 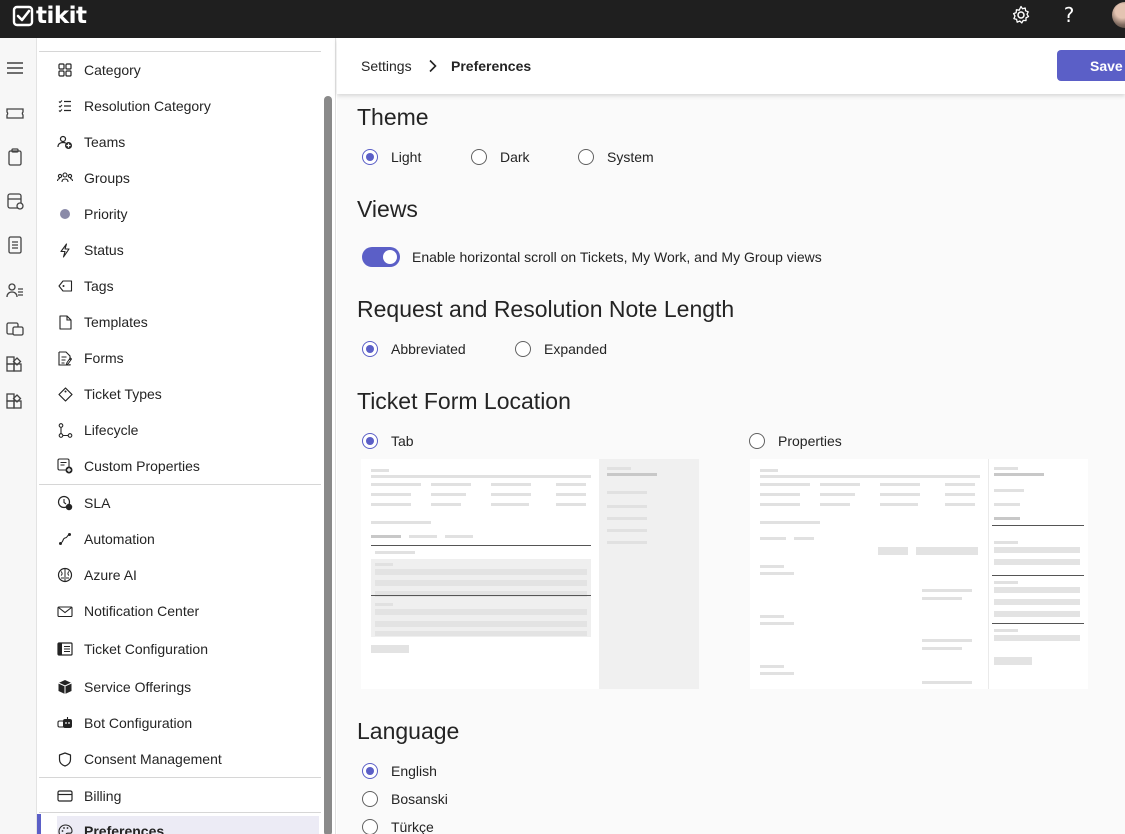 What do you see at coordinates (188, 466) in the screenshot?
I see `nav-item-custom-properties: Custom Properties` at bounding box center [188, 466].